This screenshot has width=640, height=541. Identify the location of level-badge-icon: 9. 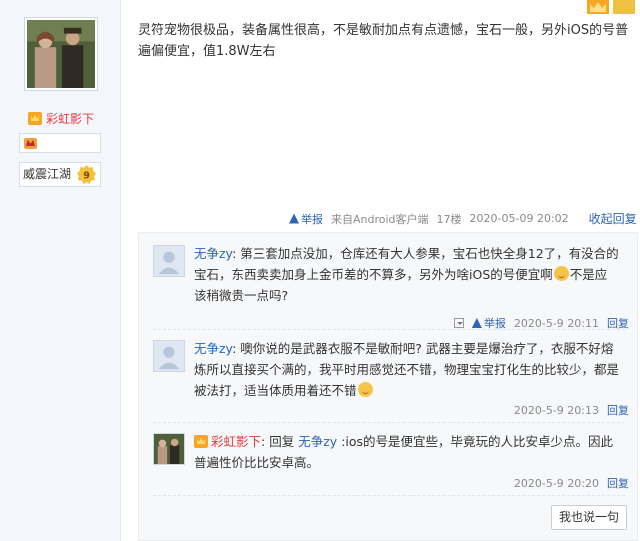
(86, 174).